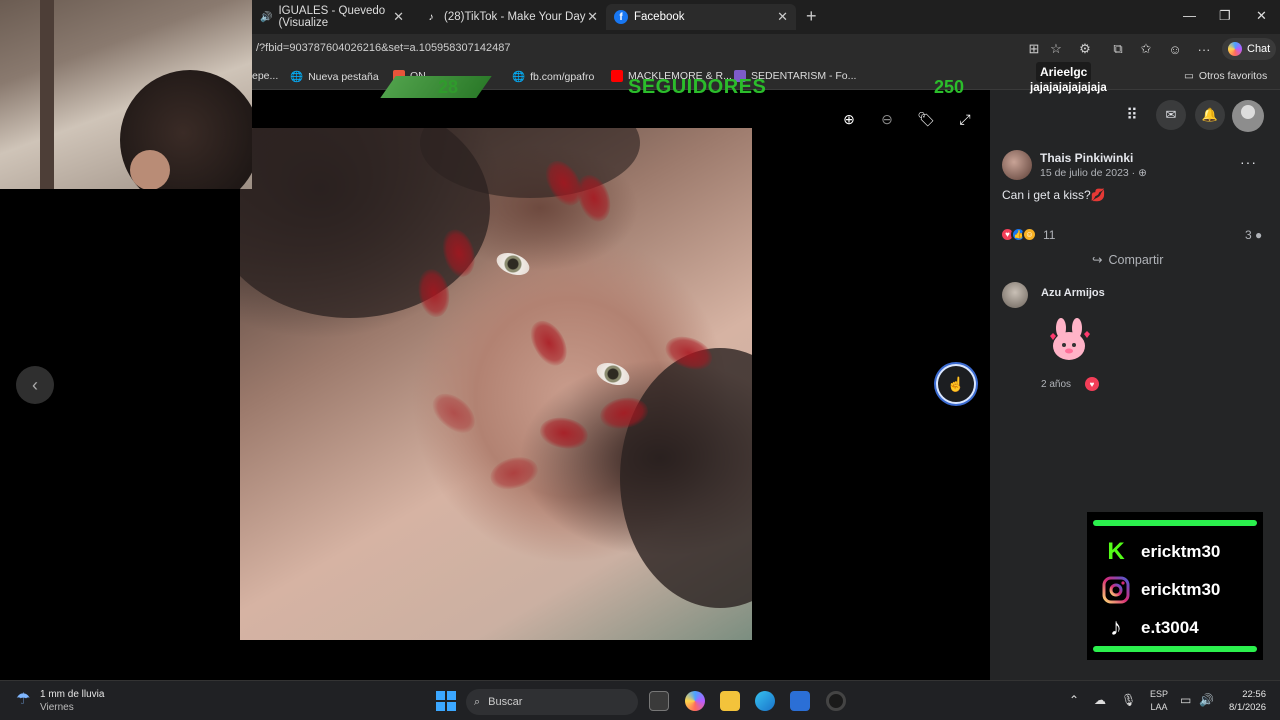 Image resolution: width=1280 pixels, height=720 pixels. Describe the element at coordinates (1210, 115) in the screenshot. I see `notifications-bell-icon: 🔔` at that location.